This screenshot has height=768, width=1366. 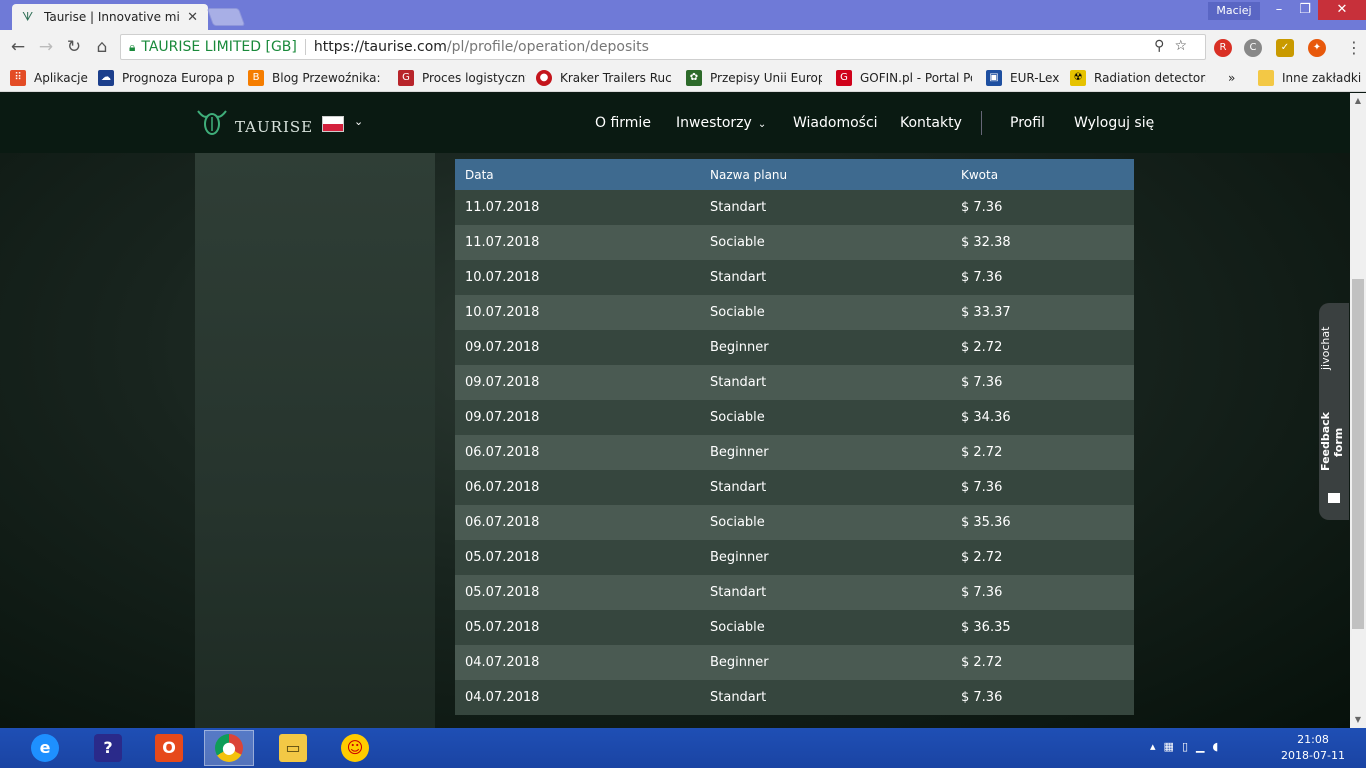 I want to click on nav-news: Wiadomości, so click(x=835, y=123).